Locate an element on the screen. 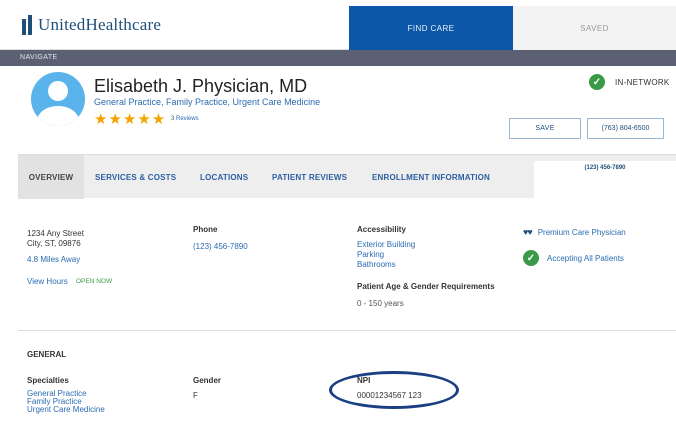 Image resolution: width=676 pixels, height=426 pixels. avatar-body-icon is located at coordinates (58, 116).